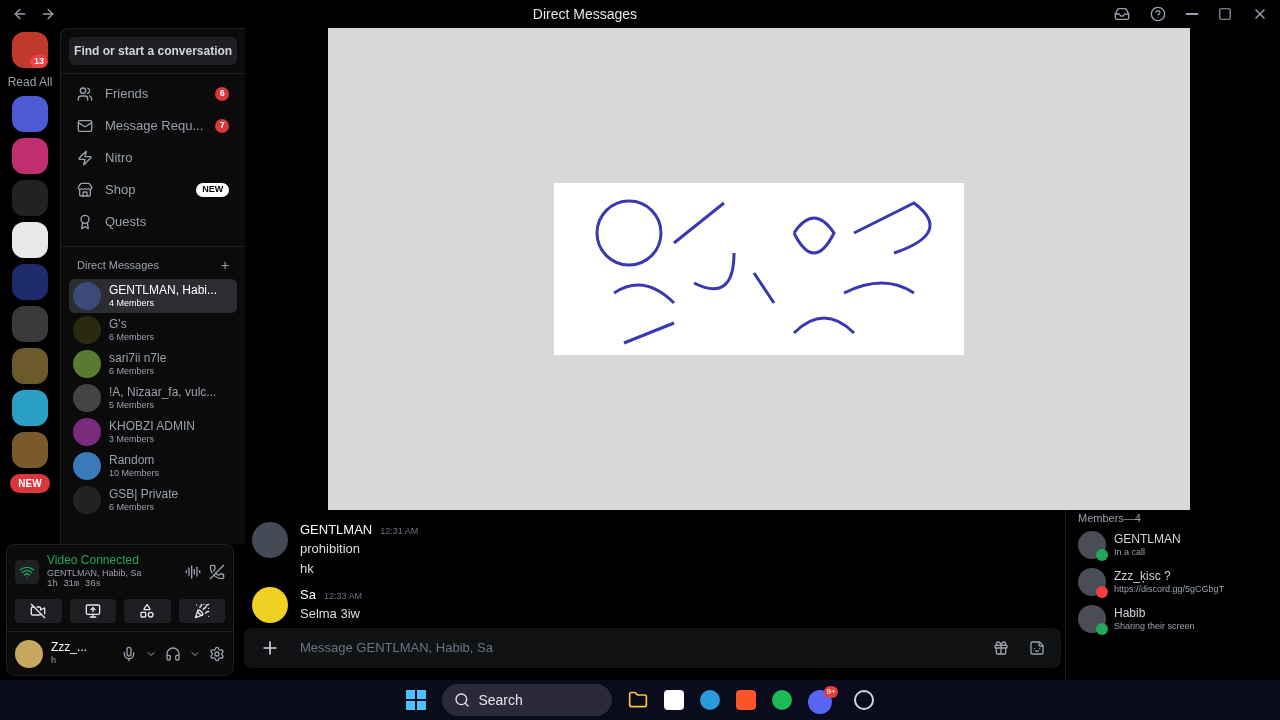 This screenshot has width=1280, height=720. What do you see at coordinates (153, 330) in the screenshot?
I see `dm-item: G's 6 Members` at bounding box center [153, 330].